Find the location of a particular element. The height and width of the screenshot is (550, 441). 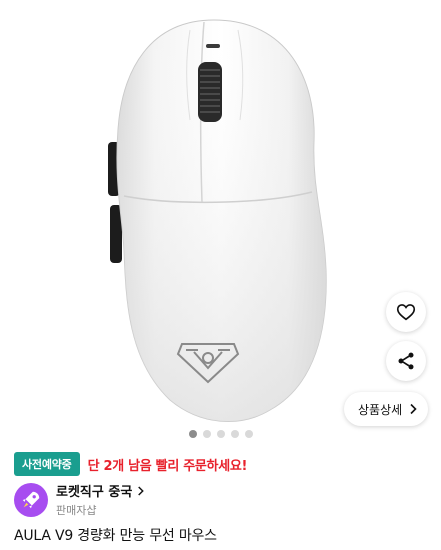

seller-info: 로켓직구 중국 판매자샵 is located at coordinates (79, 499).